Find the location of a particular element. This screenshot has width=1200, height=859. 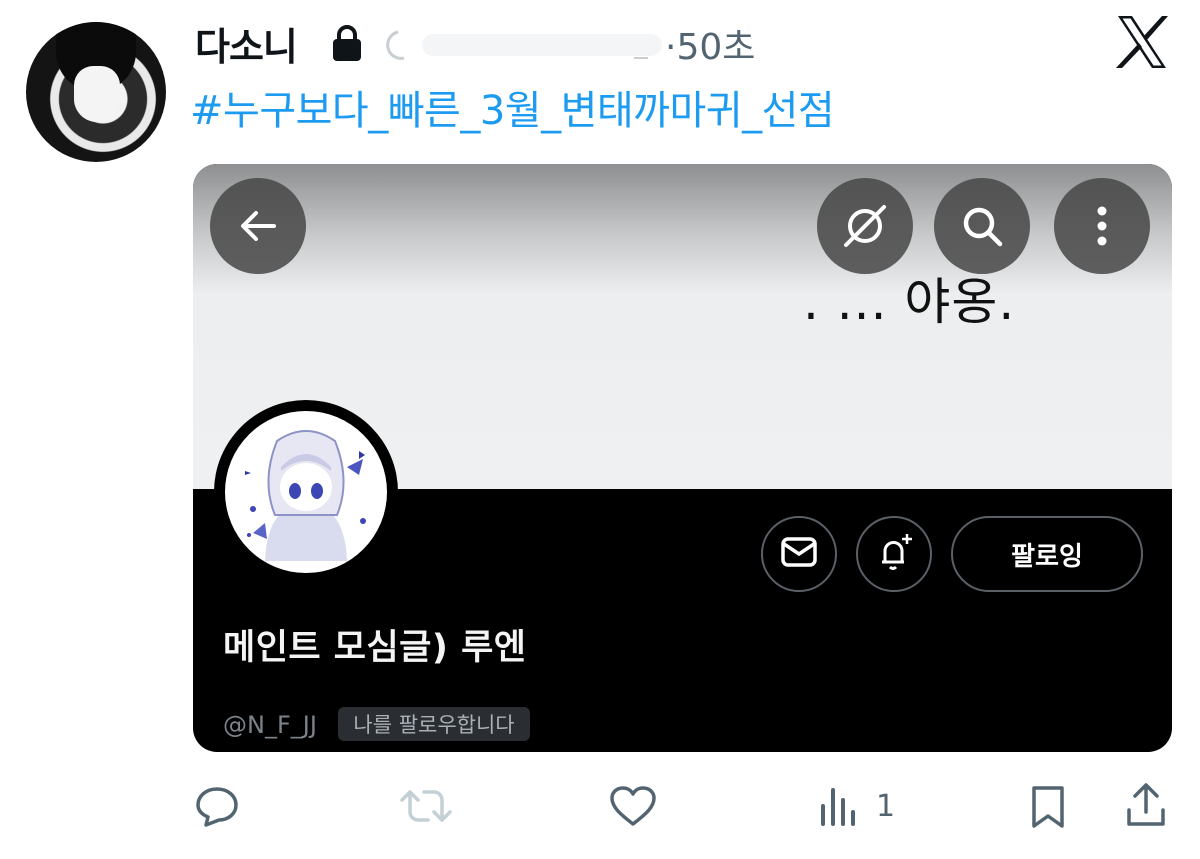

share-icon is located at coordinates (1146, 805).